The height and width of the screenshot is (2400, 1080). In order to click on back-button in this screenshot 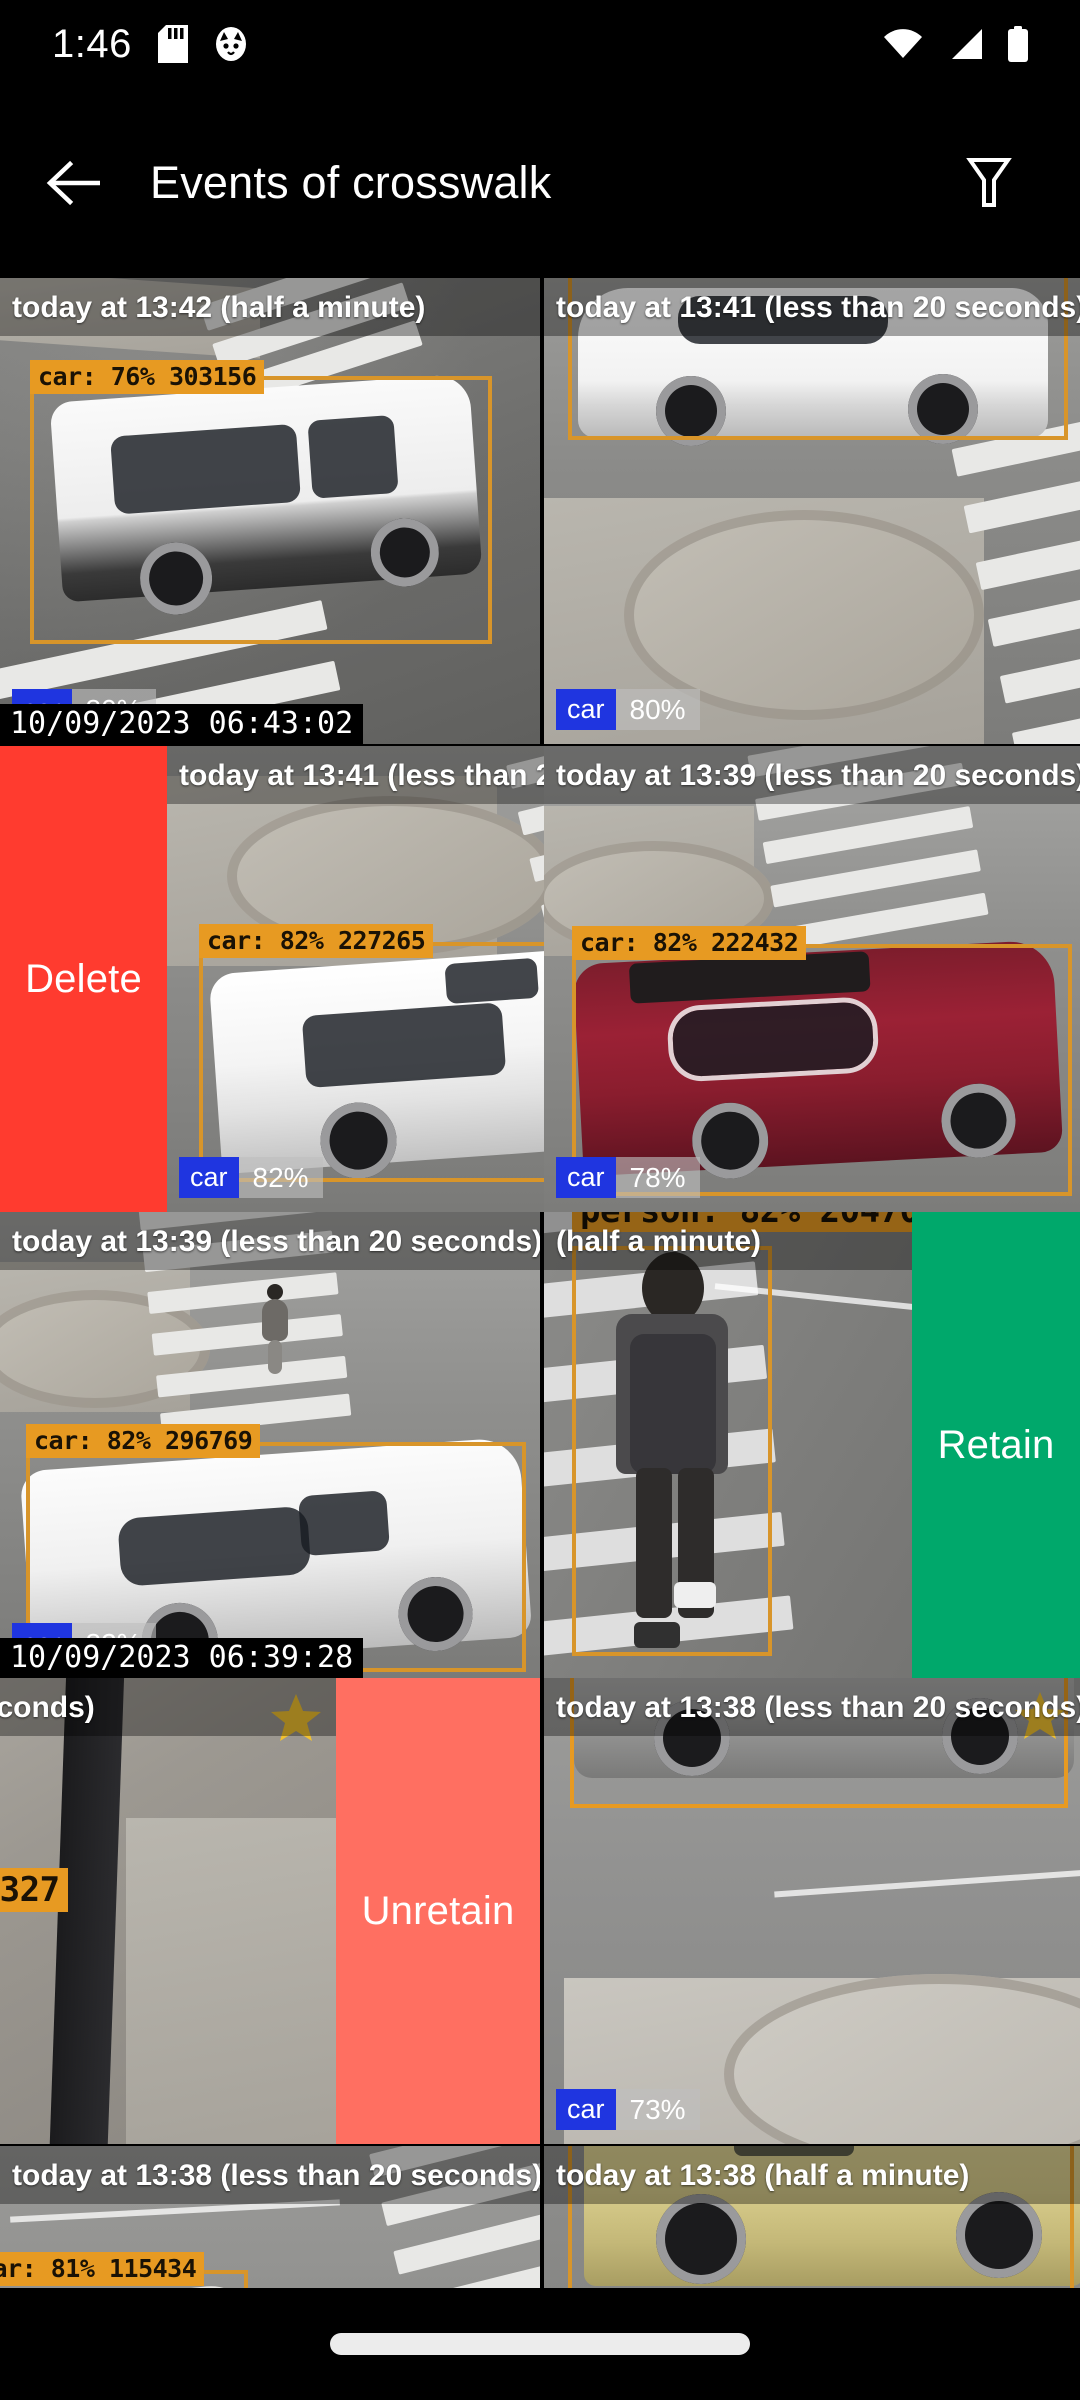, I will do `click(74, 183)`.